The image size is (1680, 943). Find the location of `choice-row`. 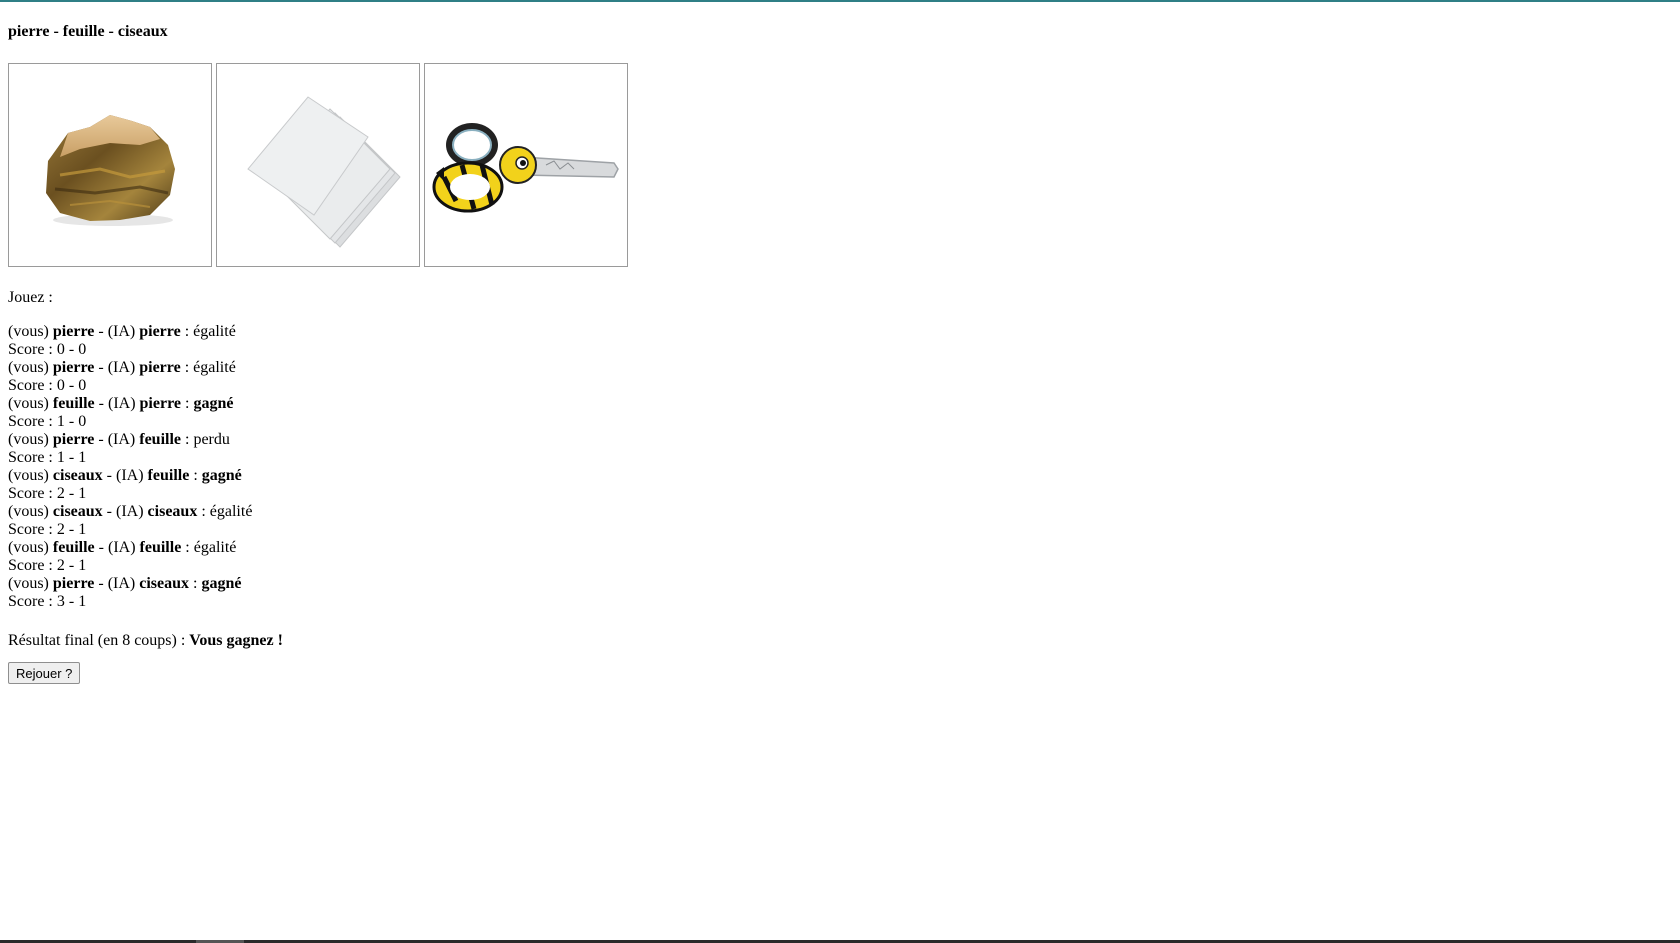

choice-row is located at coordinates (508, 165).